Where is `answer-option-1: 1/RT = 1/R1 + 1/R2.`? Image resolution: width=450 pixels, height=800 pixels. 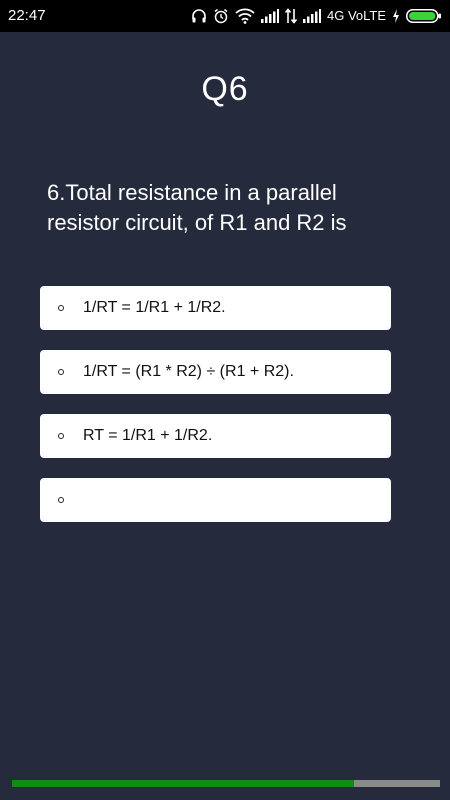 answer-option-1: 1/RT = 1/R1 + 1/R2. is located at coordinates (215, 308).